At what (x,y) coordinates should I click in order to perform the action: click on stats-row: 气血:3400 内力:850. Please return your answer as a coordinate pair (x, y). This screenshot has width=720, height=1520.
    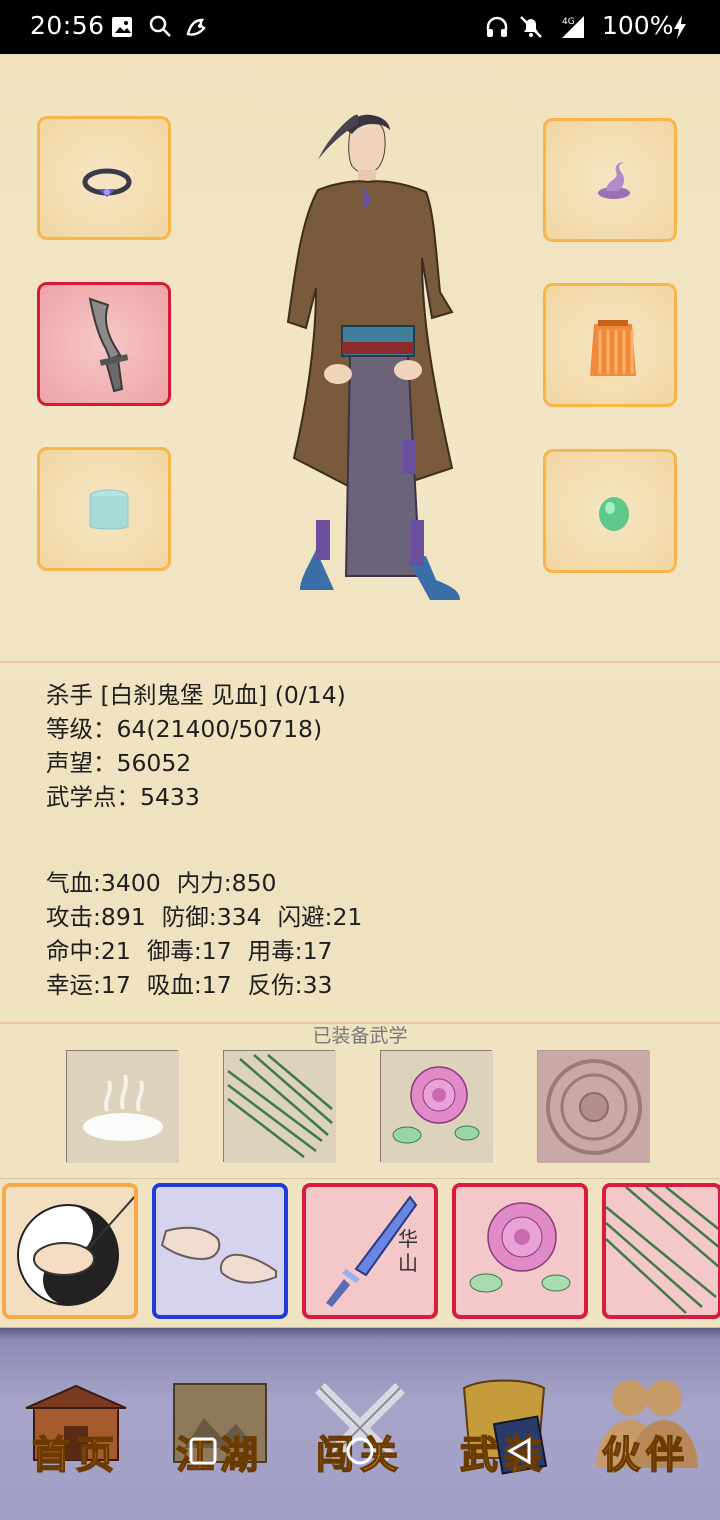
    Looking at the image, I should click on (212, 883).